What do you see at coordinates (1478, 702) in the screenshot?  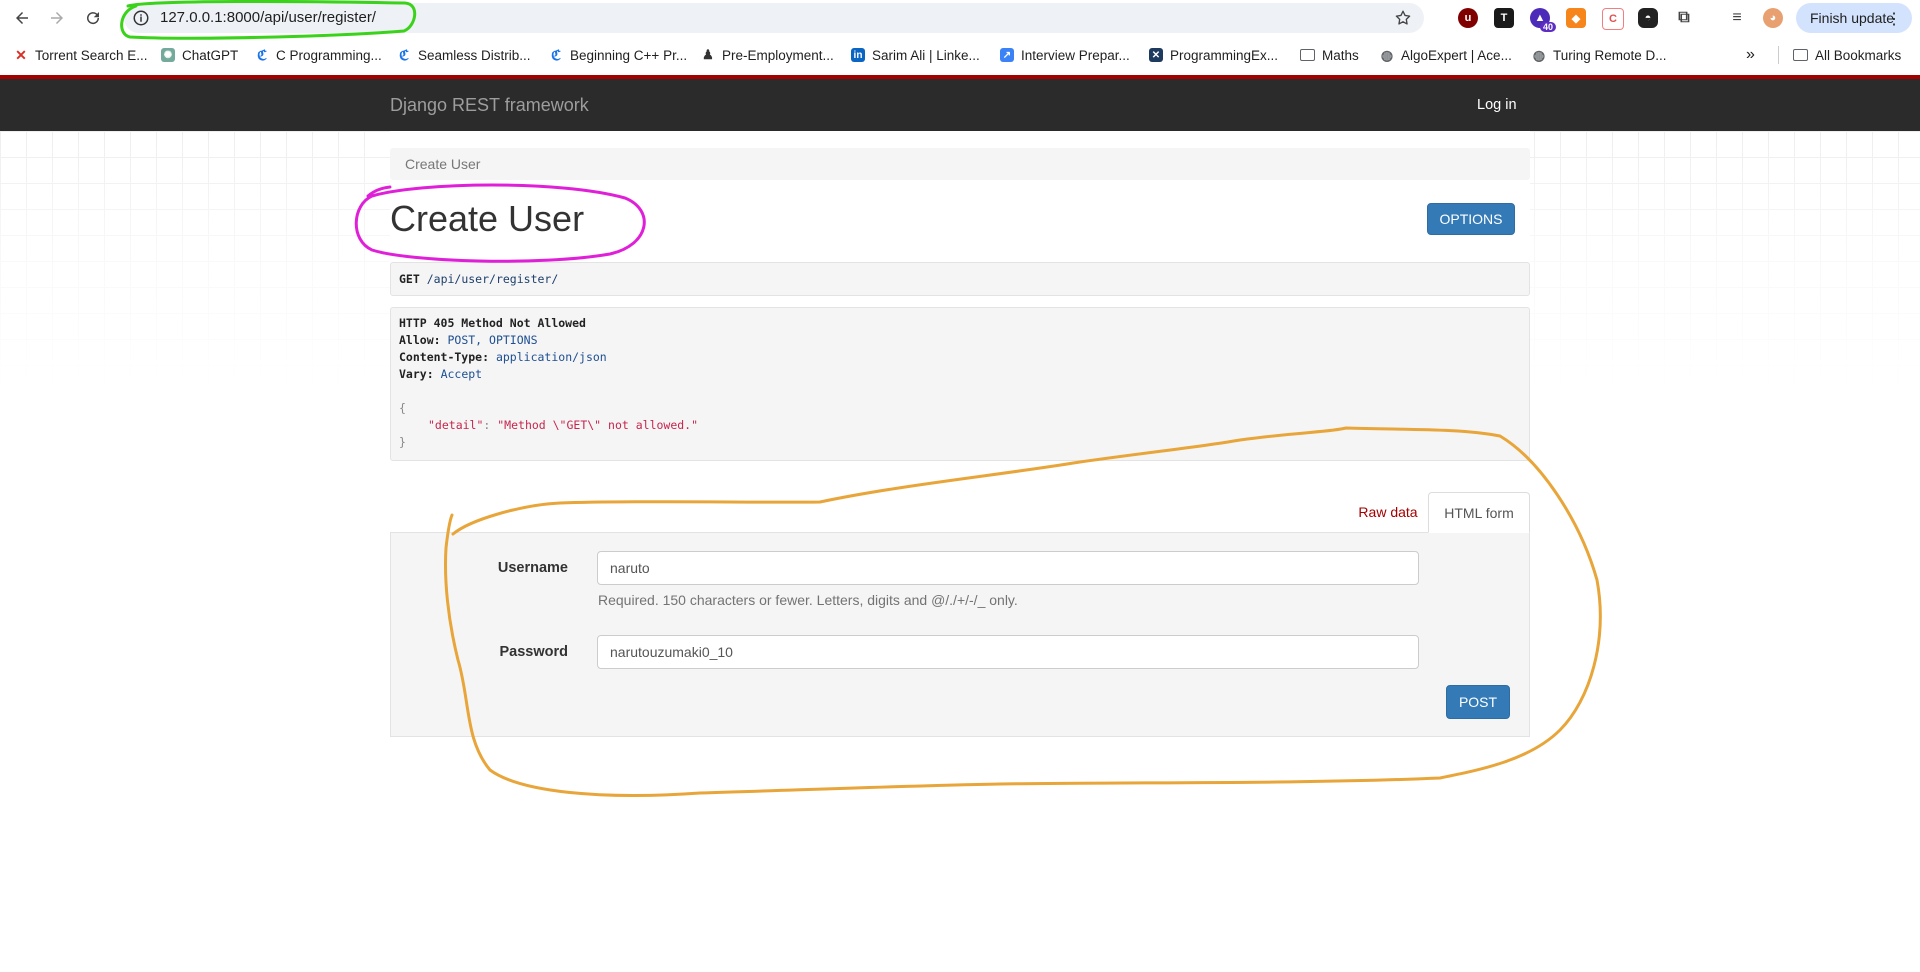 I see `post-button: POST` at bounding box center [1478, 702].